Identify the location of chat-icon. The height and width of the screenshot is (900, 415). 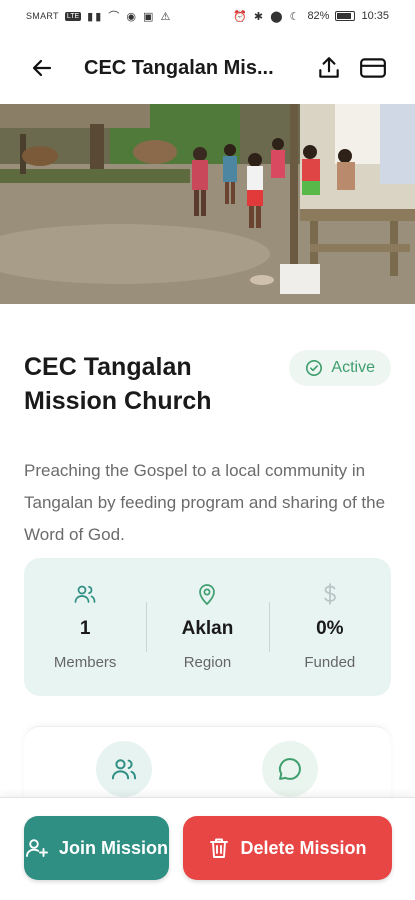
(289, 769).